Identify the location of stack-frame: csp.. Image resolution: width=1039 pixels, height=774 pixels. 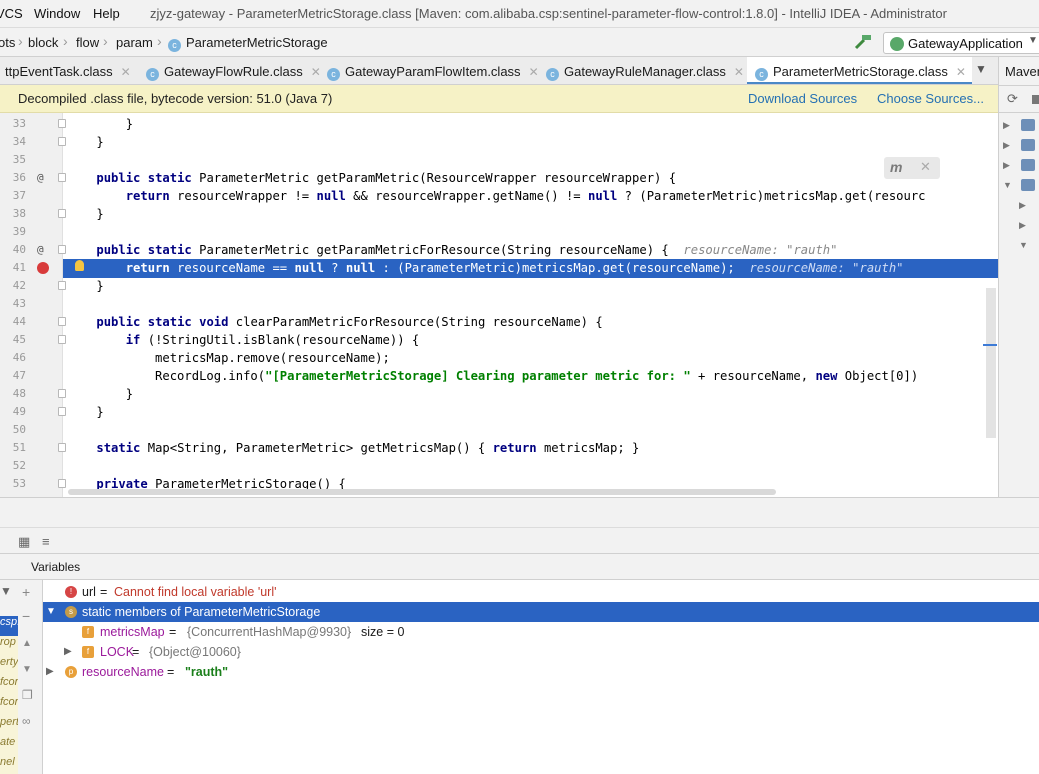
(9, 626).